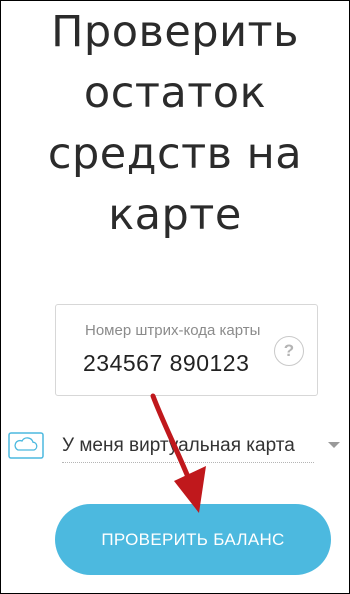 The image size is (350, 594). I want to click on page-title-line: остаток, so click(175, 93).